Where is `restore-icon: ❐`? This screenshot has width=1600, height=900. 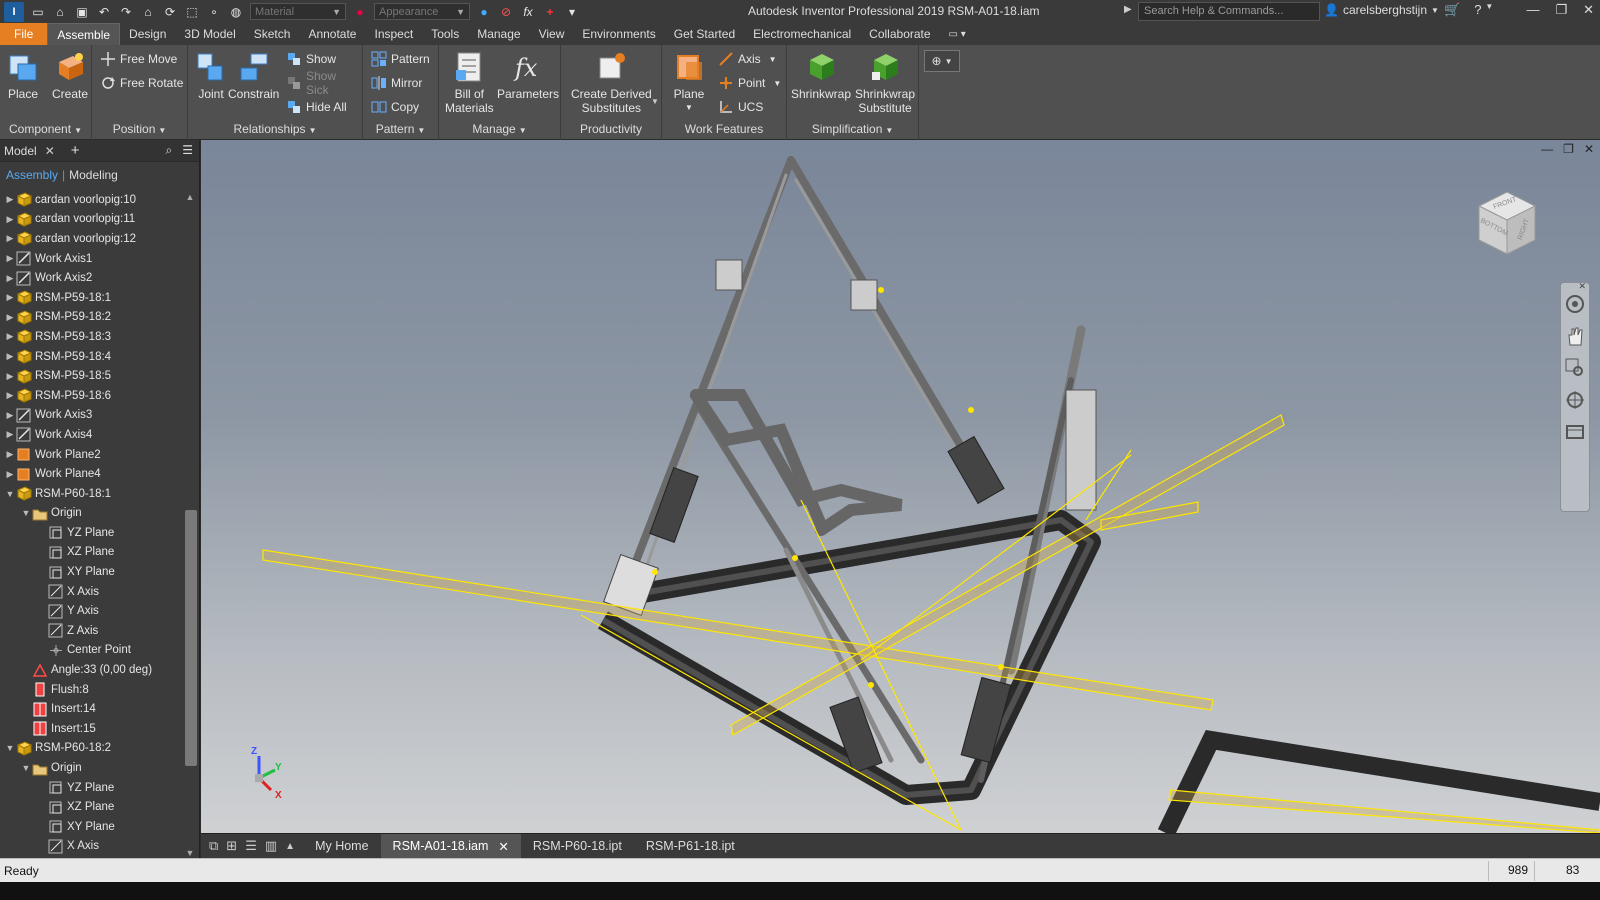 restore-icon: ❐ is located at coordinates (1561, 10).